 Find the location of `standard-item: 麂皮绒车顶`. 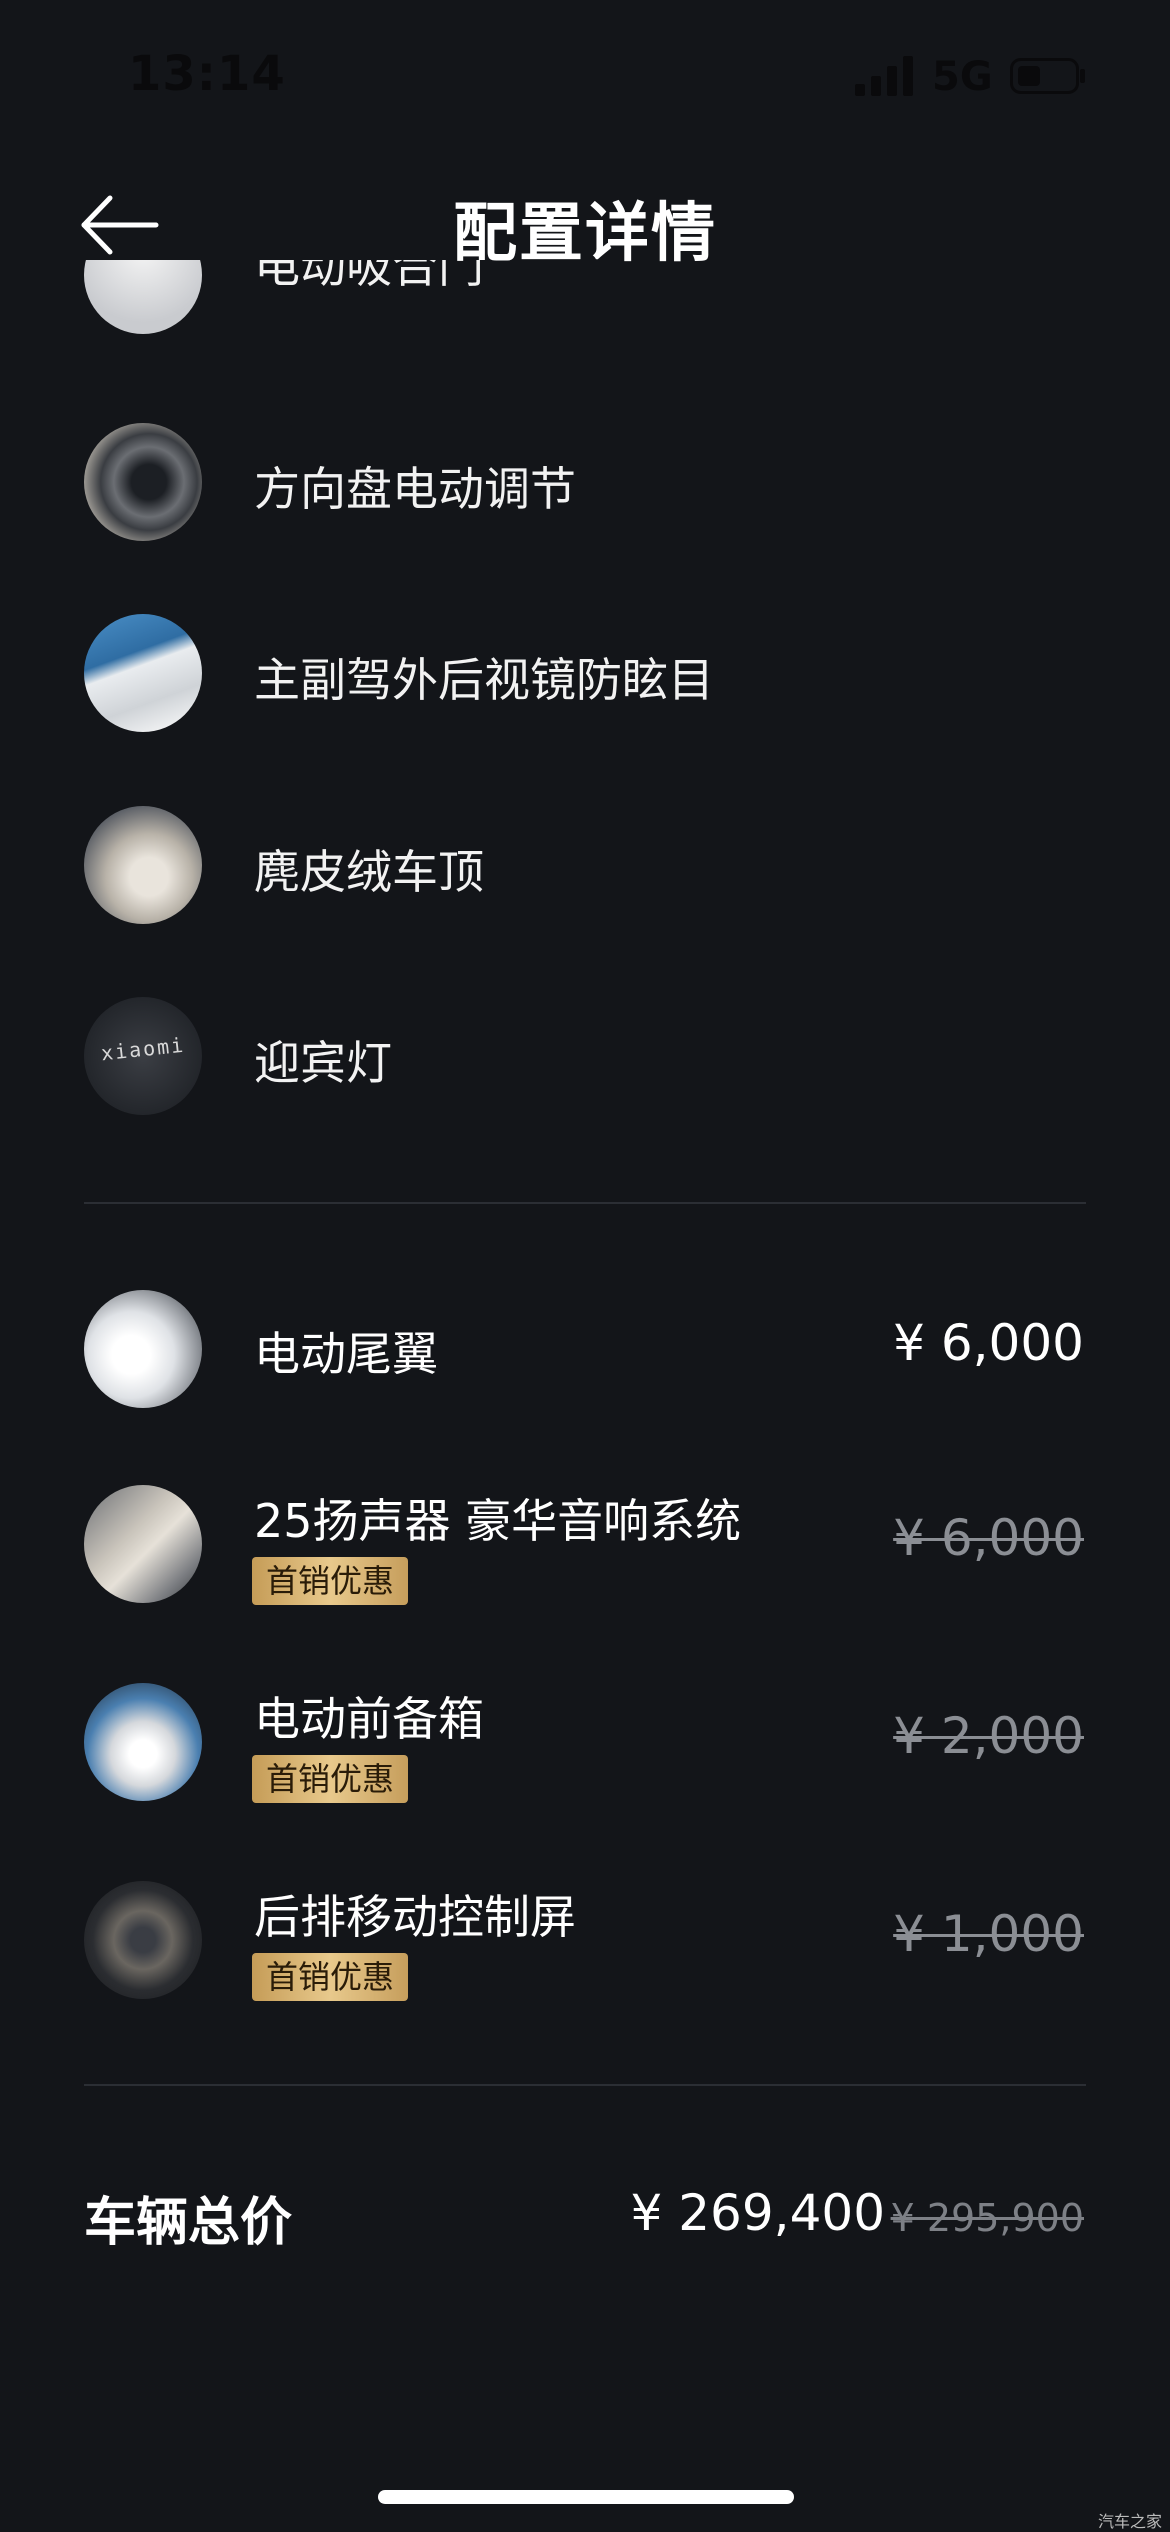

standard-item: 麂皮绒车顶 is located at coordinates (585, 865).